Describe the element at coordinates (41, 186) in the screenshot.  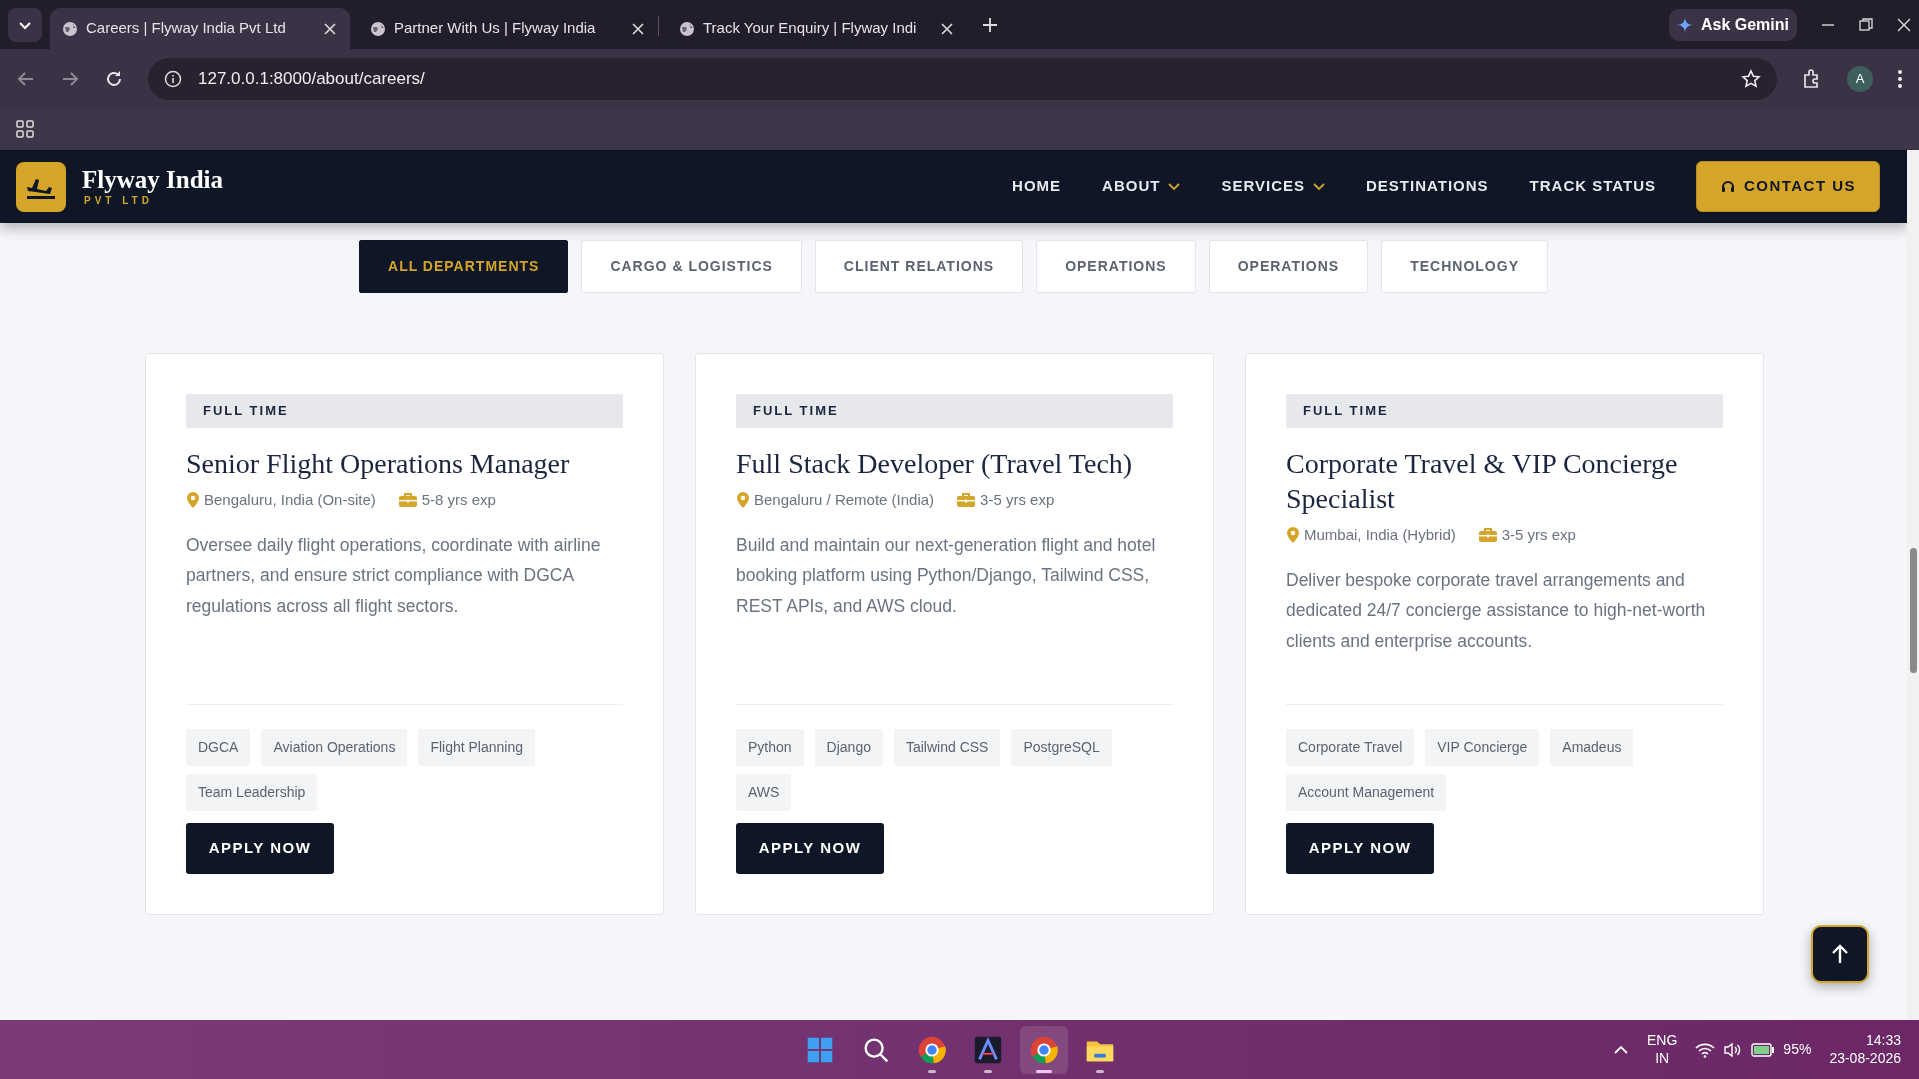
I see `logo-icon` at that location.